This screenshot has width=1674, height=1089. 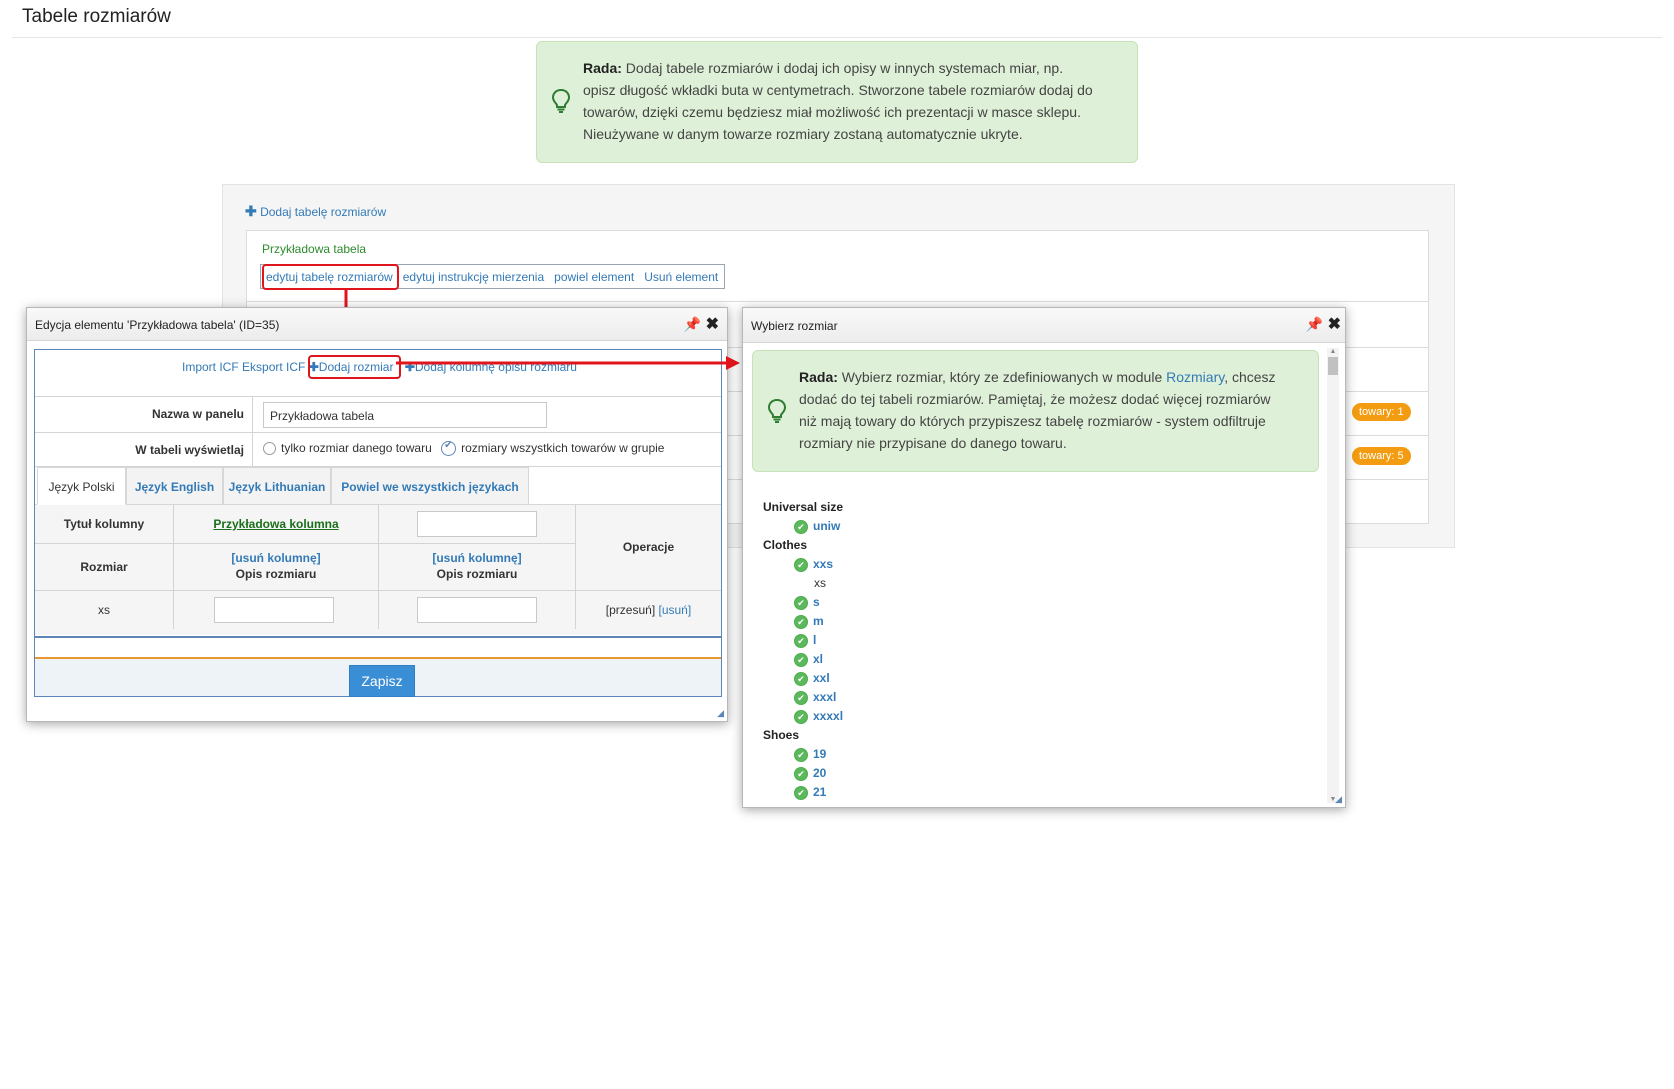 I want to click on page-title: Tabele rozmiarów, so click(x=96, y=16).